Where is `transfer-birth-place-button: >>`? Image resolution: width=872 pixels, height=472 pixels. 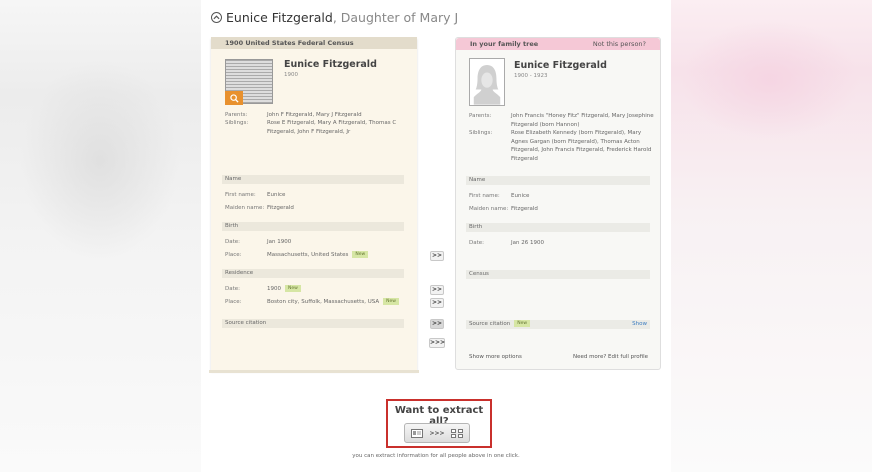 transfer-birth-place-button: >> is located at coordinates (437, 256).